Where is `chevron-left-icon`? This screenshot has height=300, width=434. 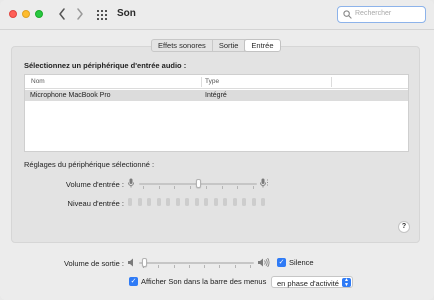 chevron-left-icon is located at coordinates (62, 14).